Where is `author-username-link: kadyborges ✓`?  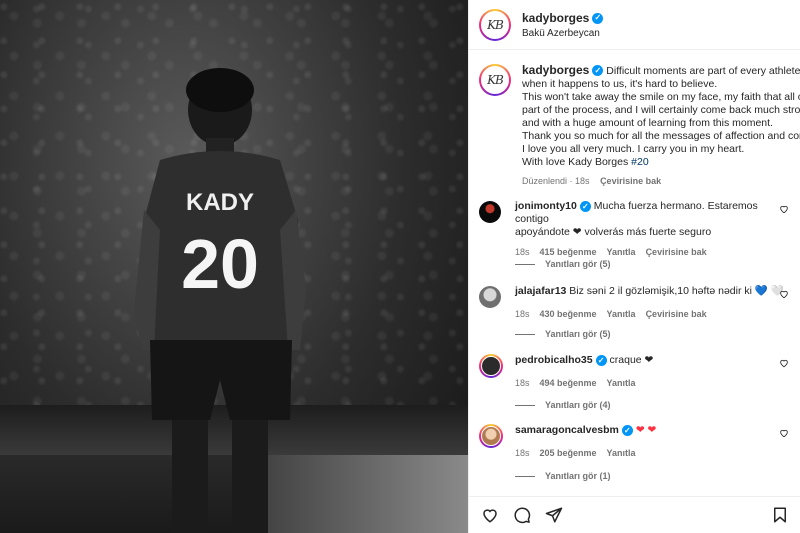 author-username-link: kadyborges ✓ is located at coordinates (563, 18).